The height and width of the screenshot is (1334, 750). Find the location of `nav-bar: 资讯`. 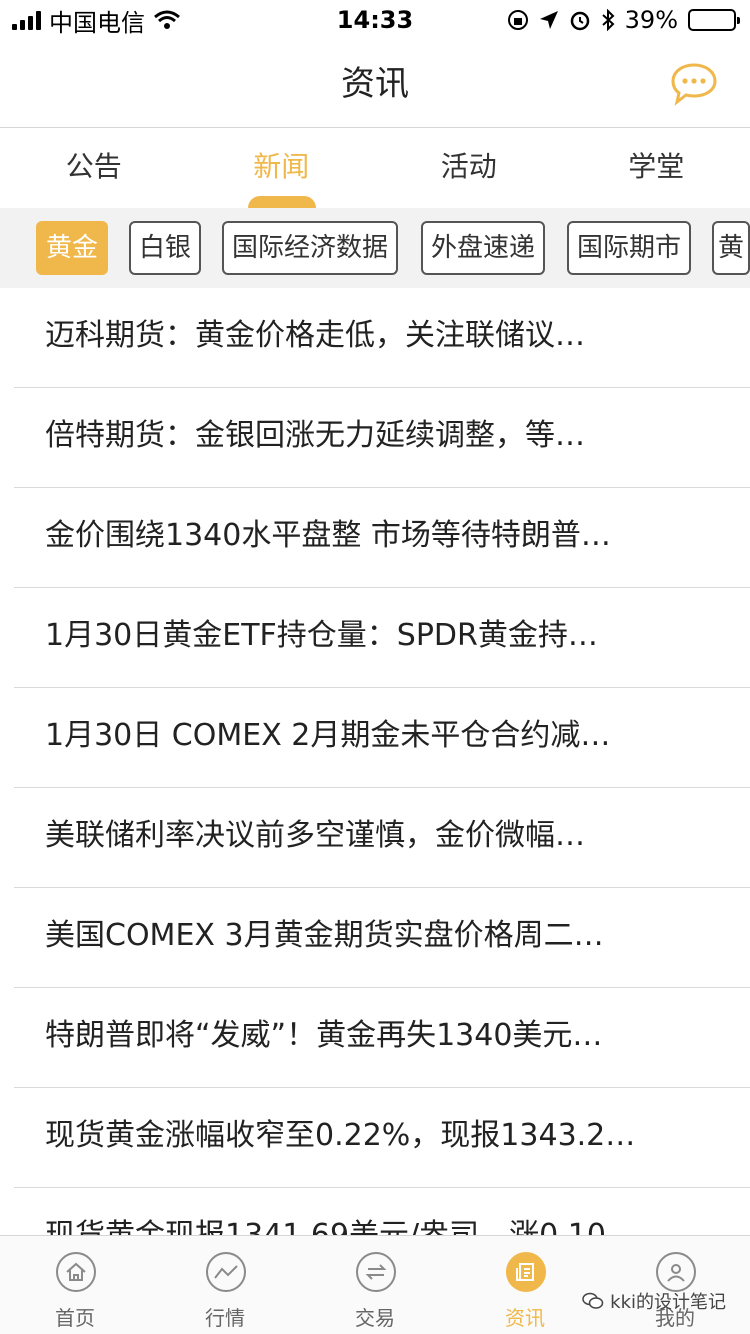

nav-bar: 资讯 is located at coordinates (375, 84).